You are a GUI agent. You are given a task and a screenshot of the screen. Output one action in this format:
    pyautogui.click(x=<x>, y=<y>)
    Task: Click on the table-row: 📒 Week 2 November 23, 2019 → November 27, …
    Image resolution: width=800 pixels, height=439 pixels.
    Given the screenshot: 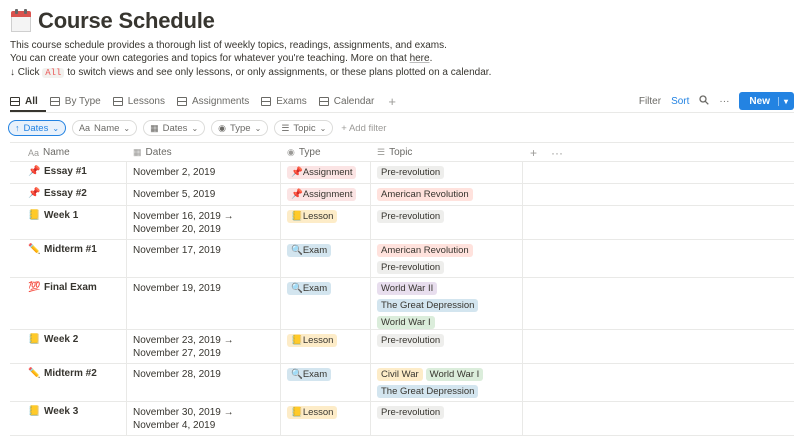 What is the action you would take?
    pyautogui.click(x=402, y=347)
    